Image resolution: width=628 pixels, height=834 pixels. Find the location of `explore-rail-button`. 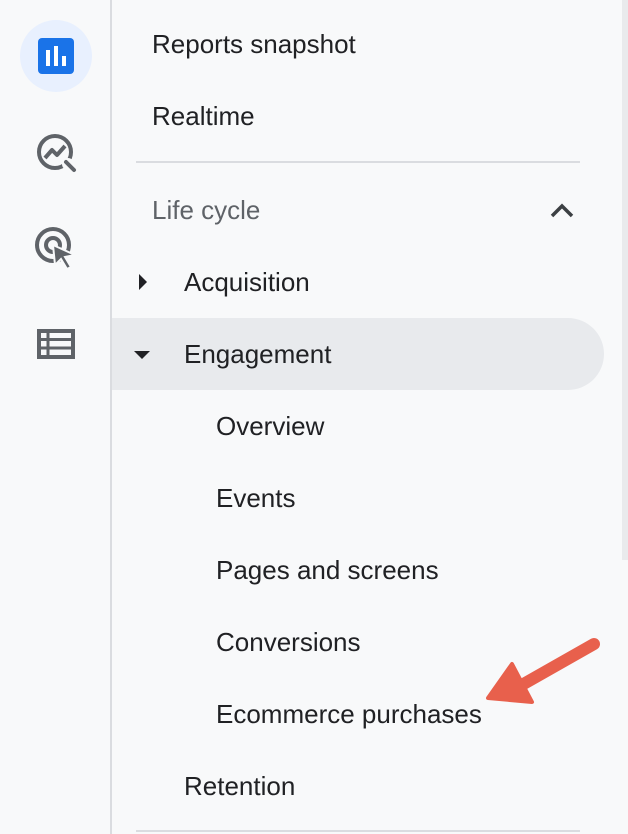

explore-rail-button is located at coordinates (56, 152).